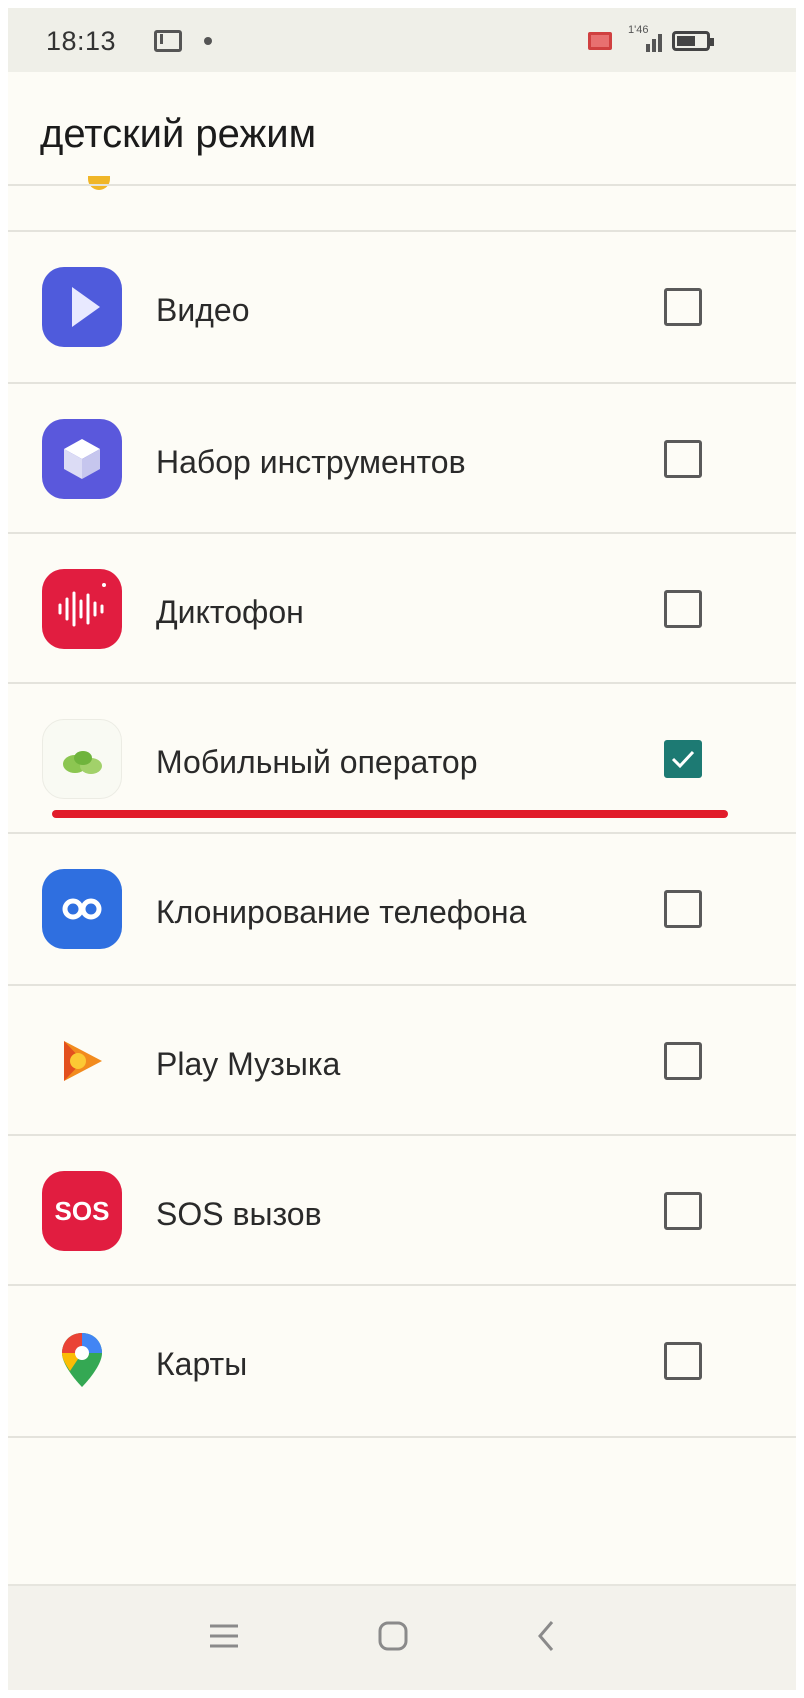 The image size is (804, 1698). Describe the element at coordinates (82, 1061) in the screenshot. I see `play-music-icon` at that location.